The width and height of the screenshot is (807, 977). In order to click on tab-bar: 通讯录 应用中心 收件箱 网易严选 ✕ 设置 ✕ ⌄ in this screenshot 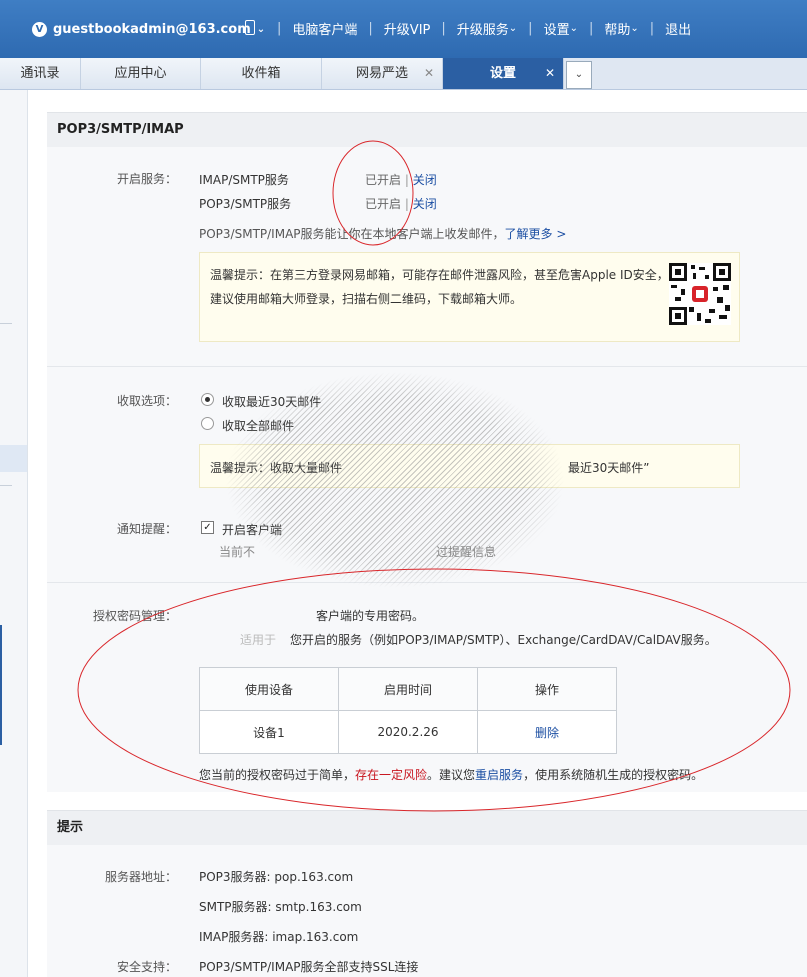, I will do `click(403, 74)`.